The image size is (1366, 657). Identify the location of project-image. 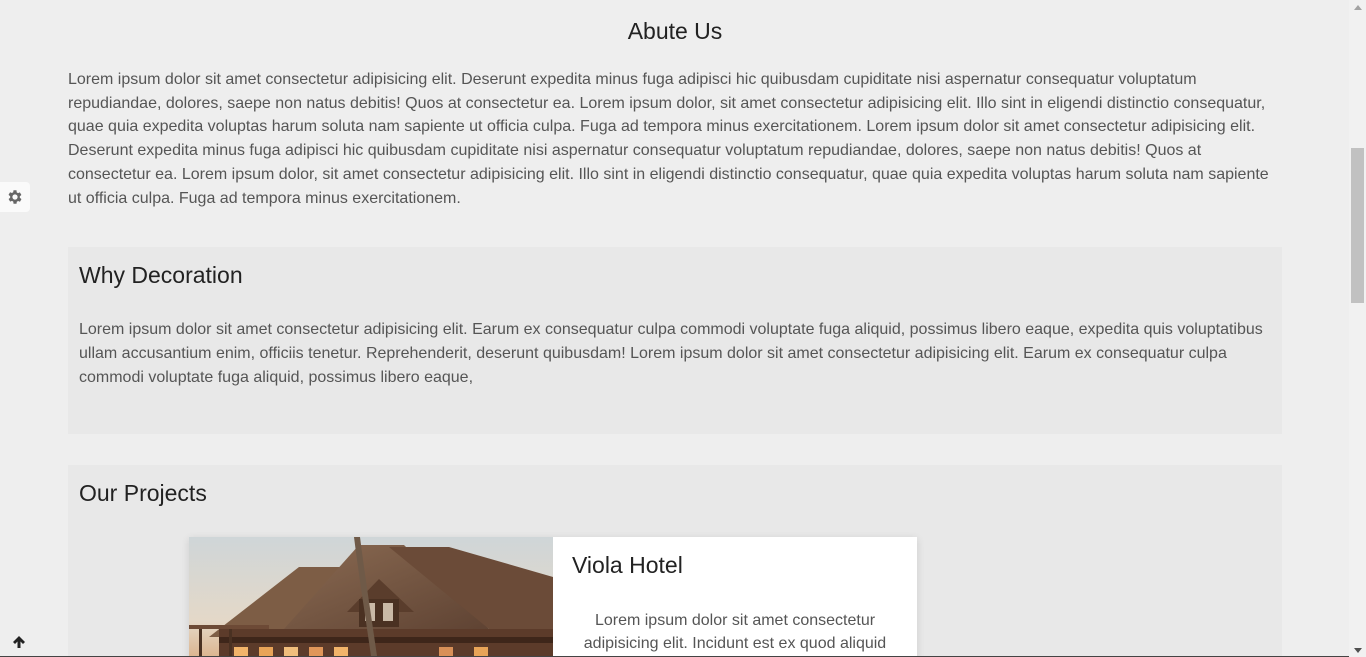
(371, 597).